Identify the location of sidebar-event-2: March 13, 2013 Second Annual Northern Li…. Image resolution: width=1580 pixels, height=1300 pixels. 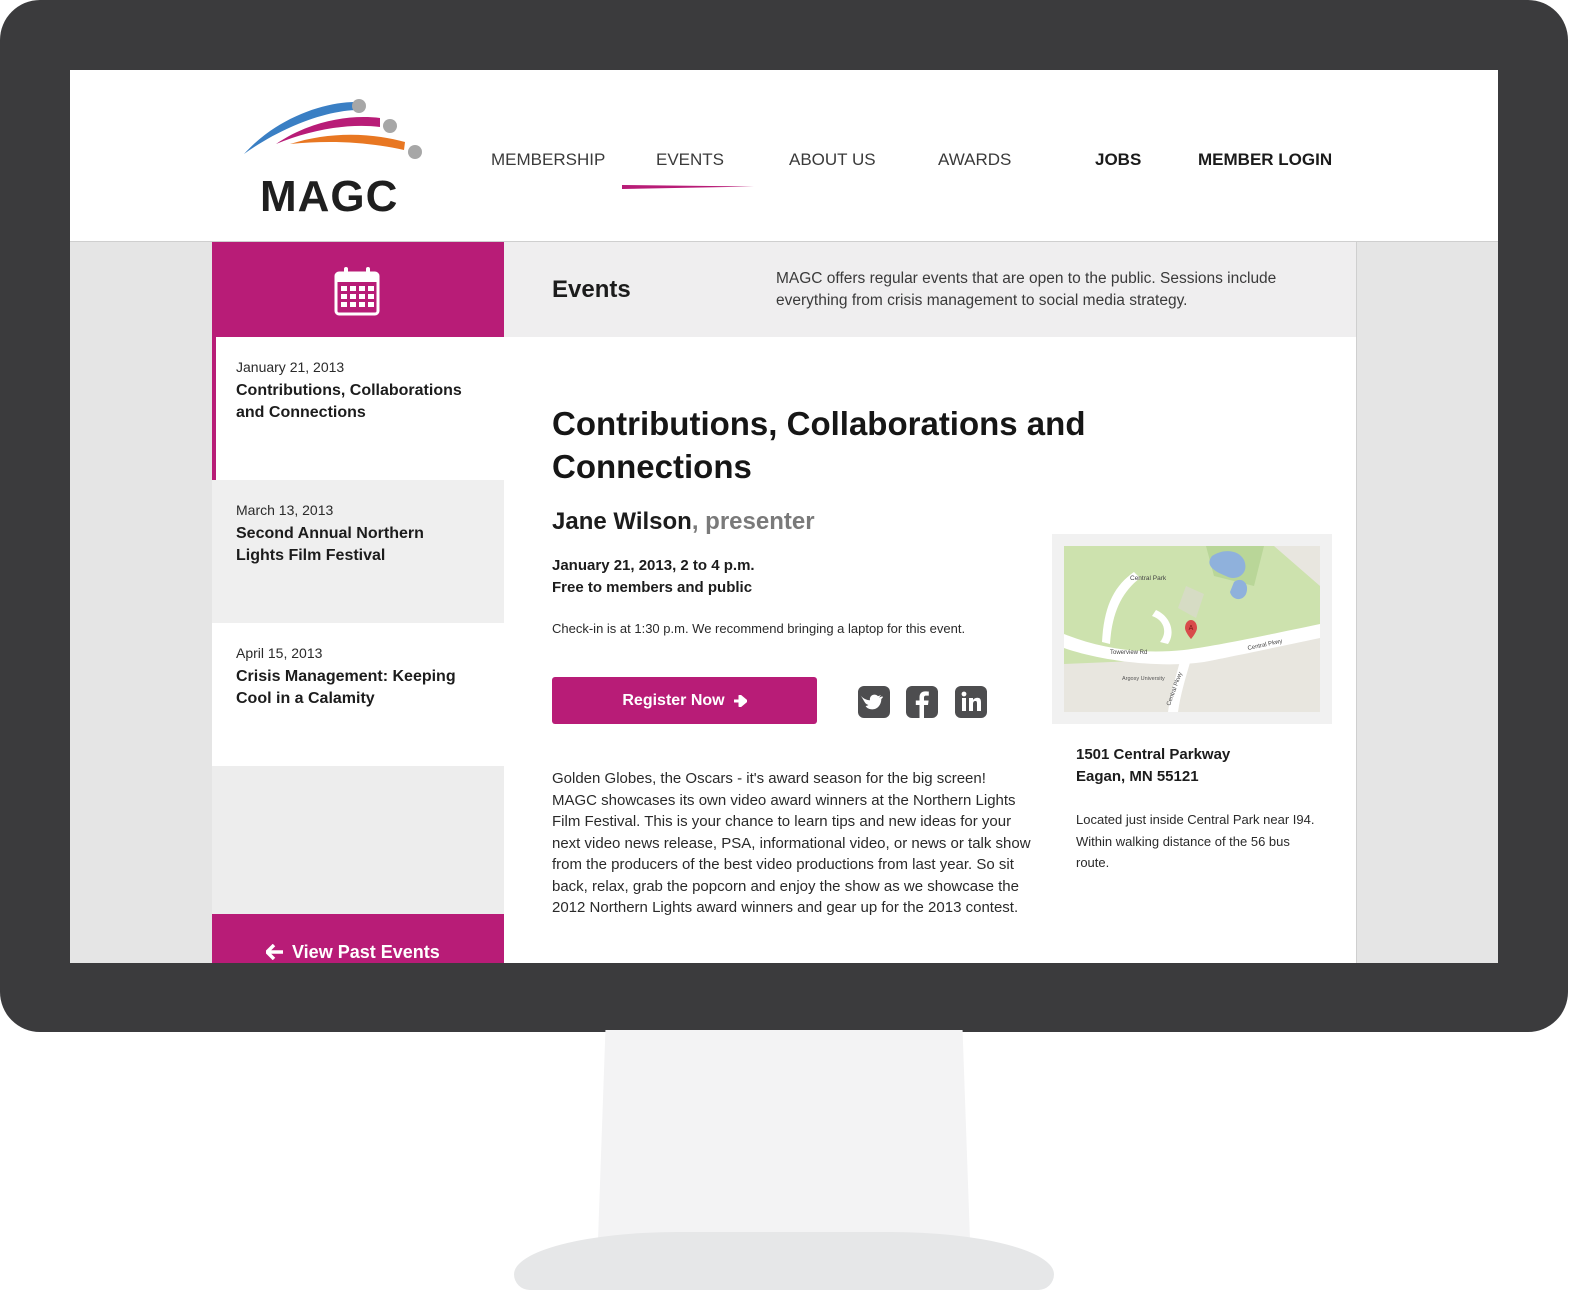
(358, 551).